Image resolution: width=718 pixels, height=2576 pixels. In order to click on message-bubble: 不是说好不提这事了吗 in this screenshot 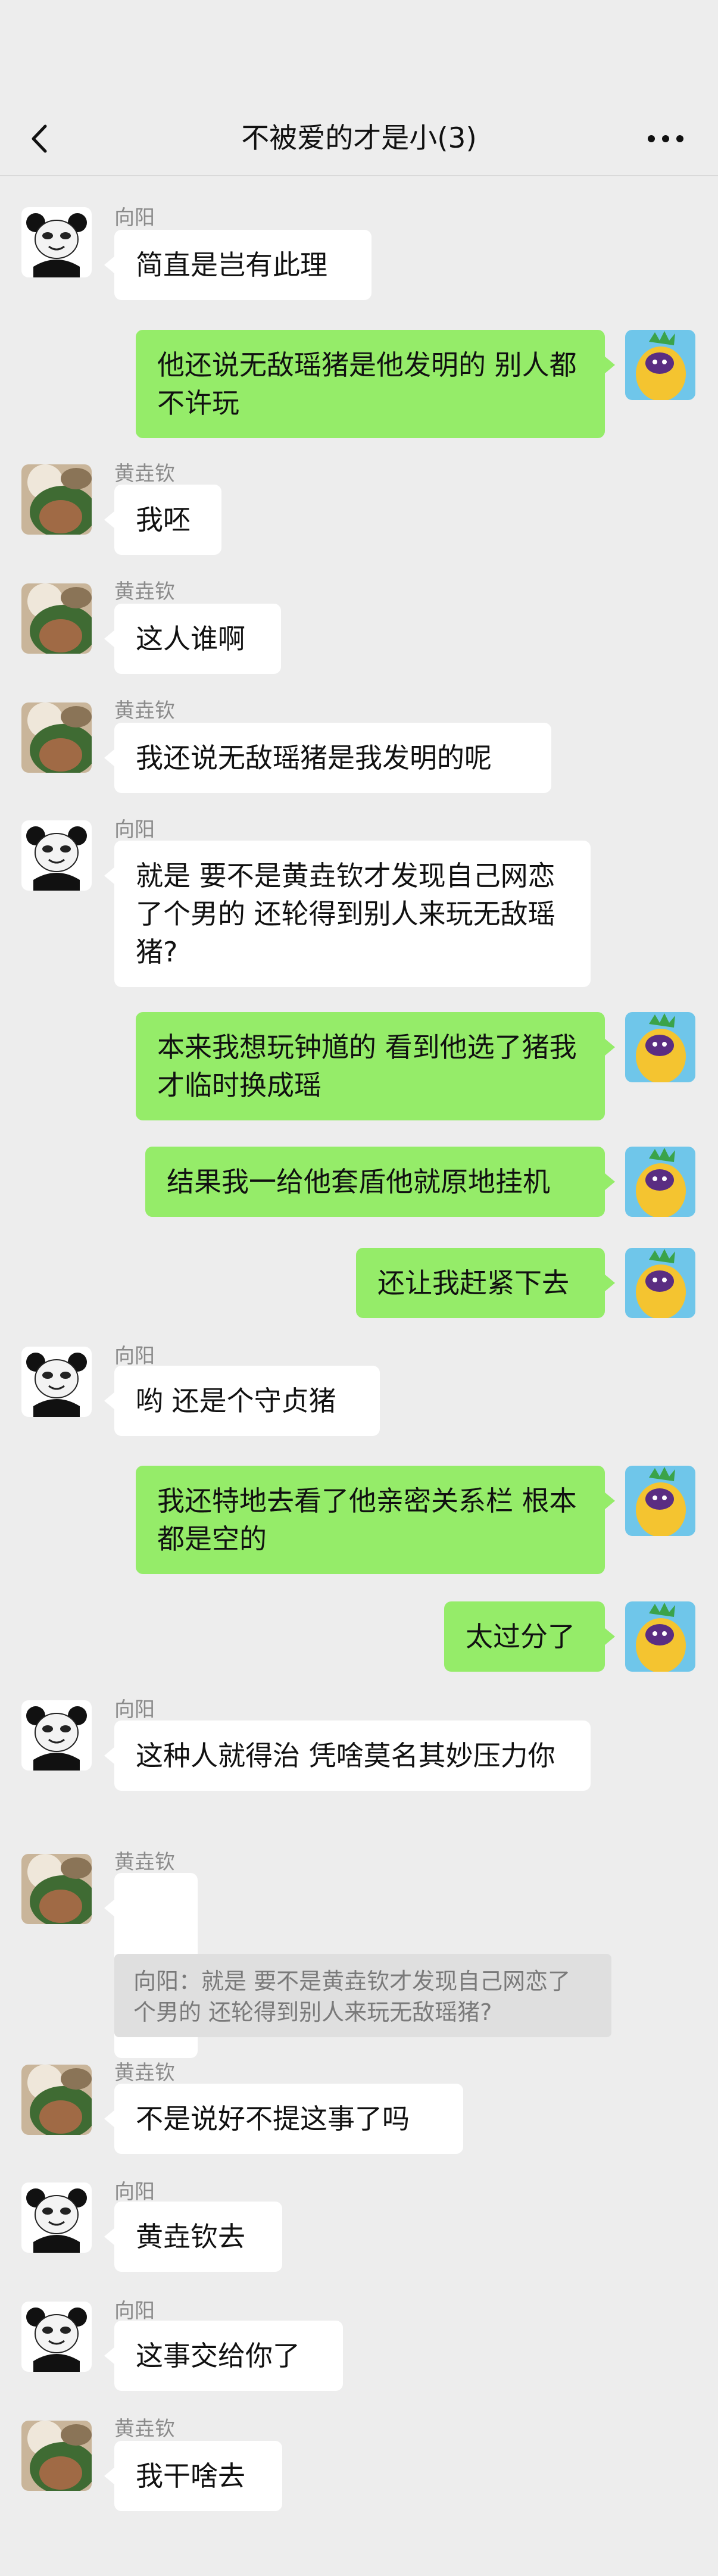, I will do `click(283, 2119)`.